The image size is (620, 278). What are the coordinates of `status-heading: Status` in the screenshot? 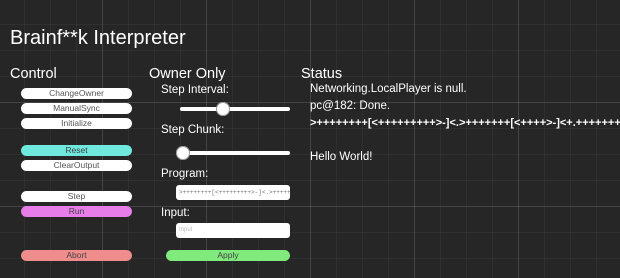 It's located at (322, 74).